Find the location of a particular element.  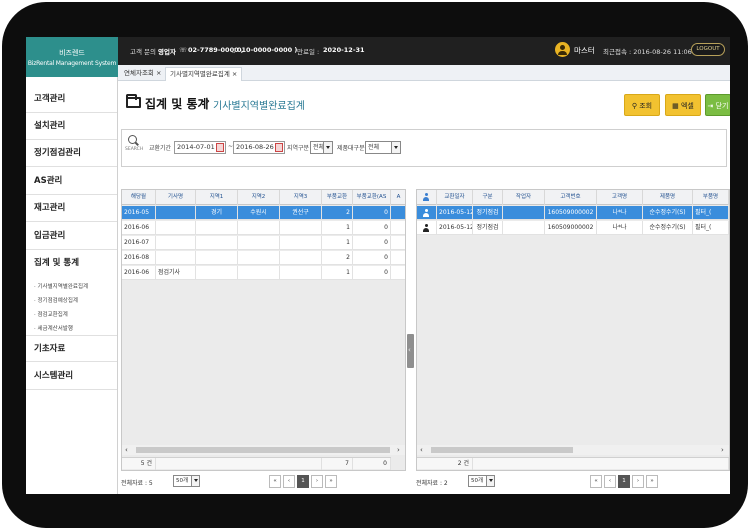

date-from-input: 2014-07-01 is located at coordinates (200, 147).